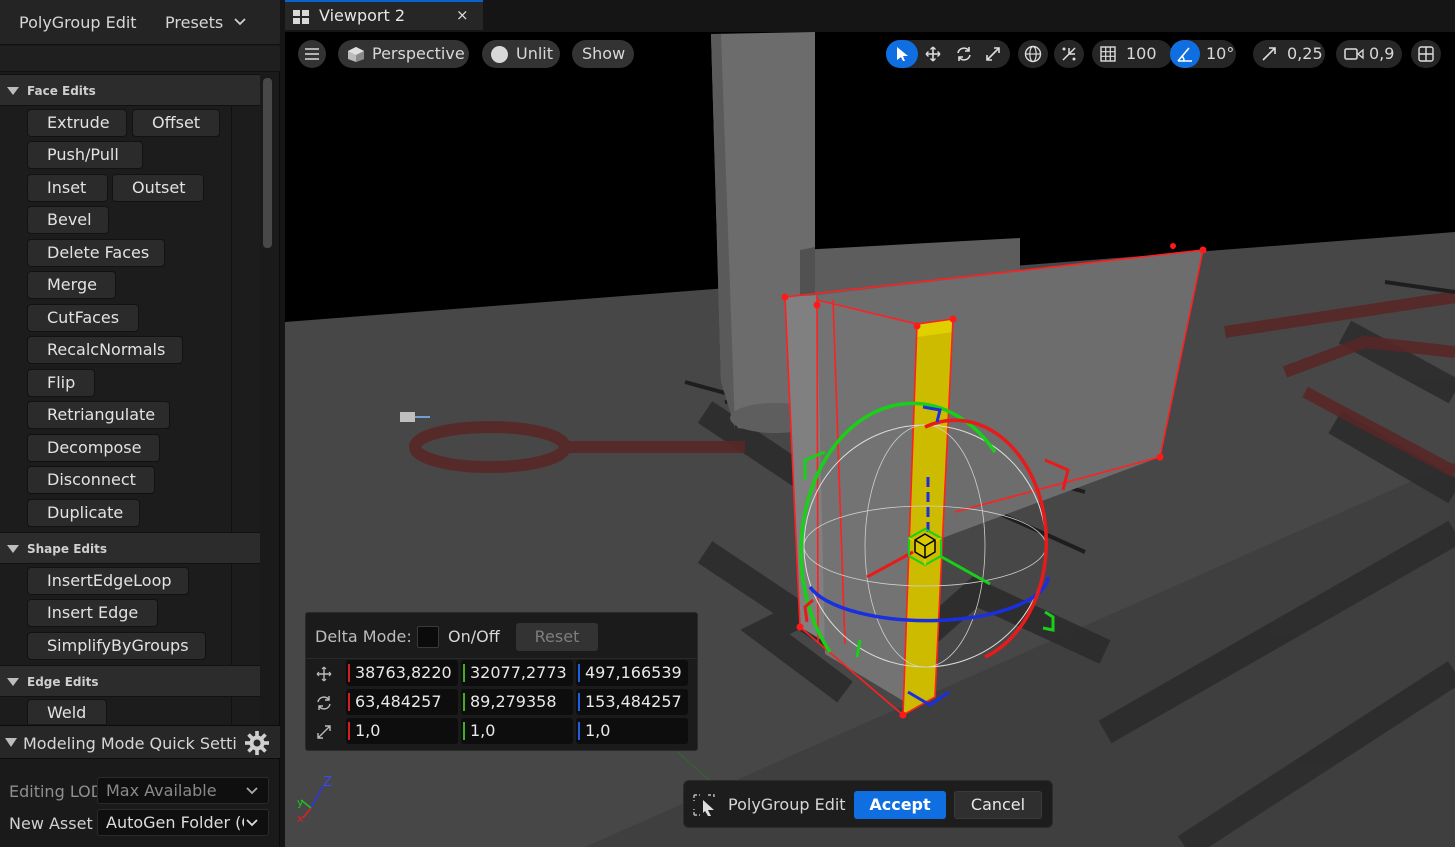  Describe the element at coordinates (704, 805) in the screenshot. I see `polygroup-edit-icon` at that location.